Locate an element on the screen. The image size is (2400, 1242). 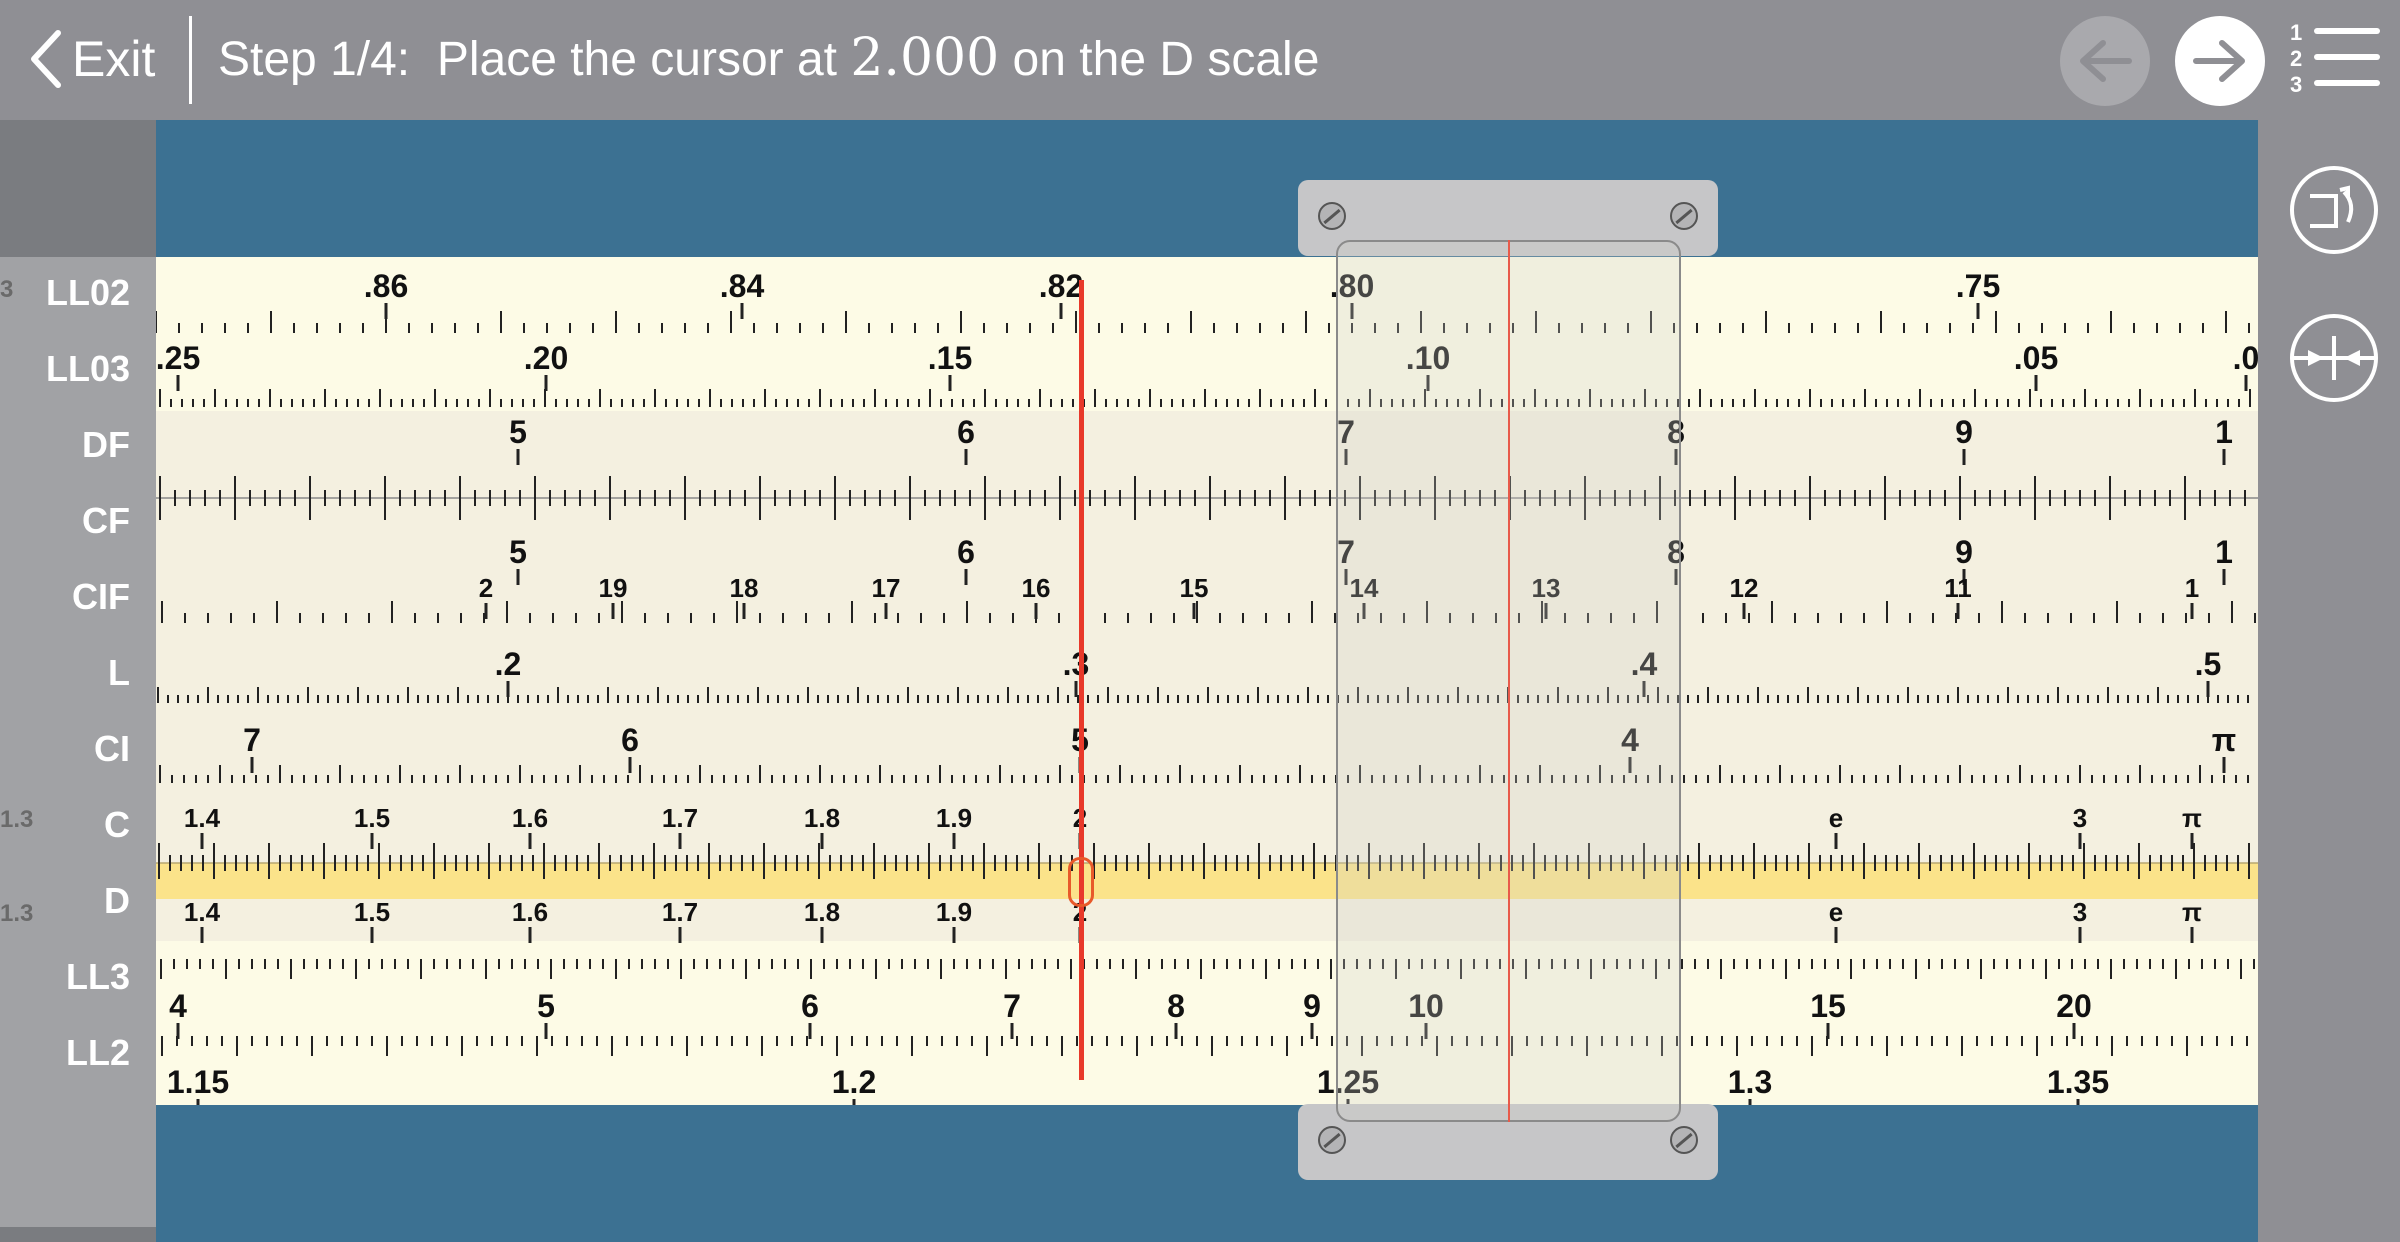
cursor-hairline is located at coordinates (1509, 681).